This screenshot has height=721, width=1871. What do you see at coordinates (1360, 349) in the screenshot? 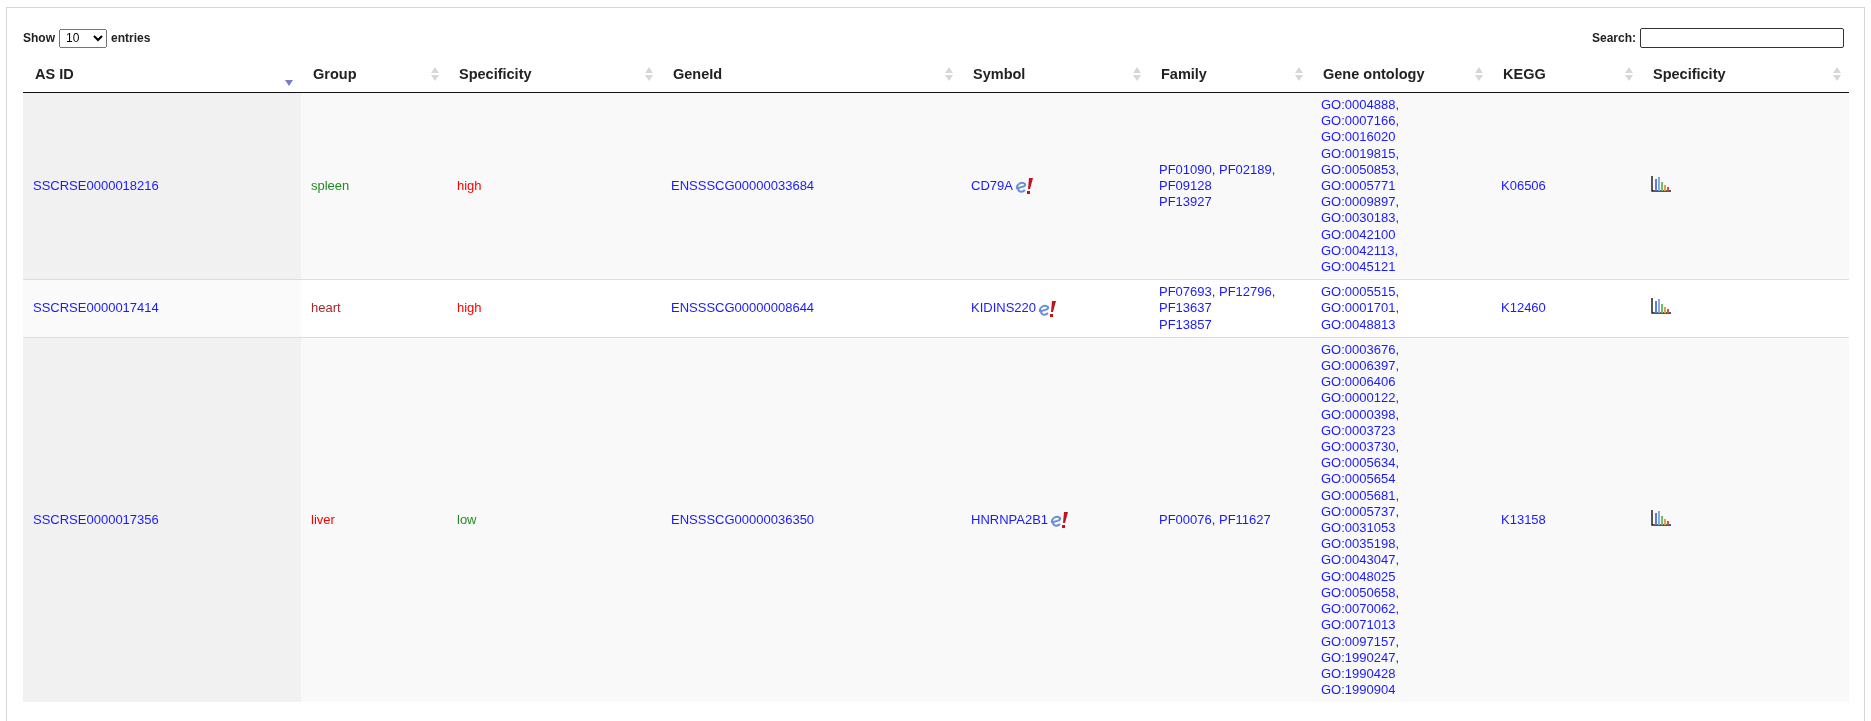
I see `gene-ontology-link: GO:0003676,` at bounding box center [1360, 349].